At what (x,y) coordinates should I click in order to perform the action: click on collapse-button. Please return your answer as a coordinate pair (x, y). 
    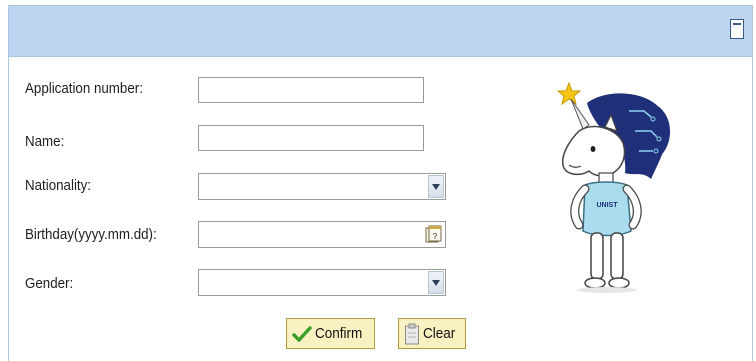
    Looking at the image, I should click on (737, 29).